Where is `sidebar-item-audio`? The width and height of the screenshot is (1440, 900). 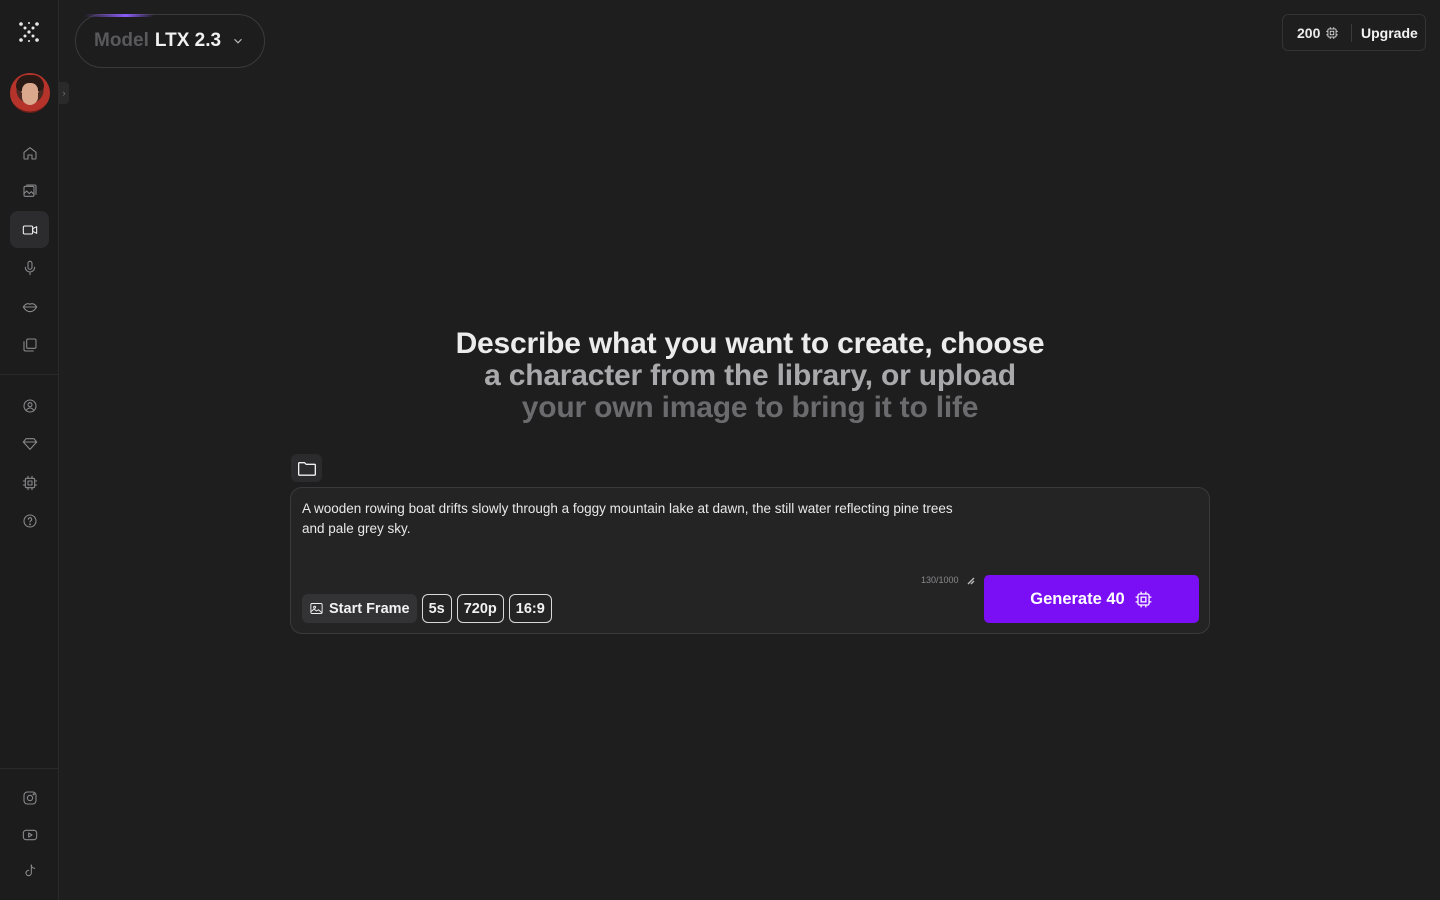
sidebar-item-audio is located at coordinates (29, 267).